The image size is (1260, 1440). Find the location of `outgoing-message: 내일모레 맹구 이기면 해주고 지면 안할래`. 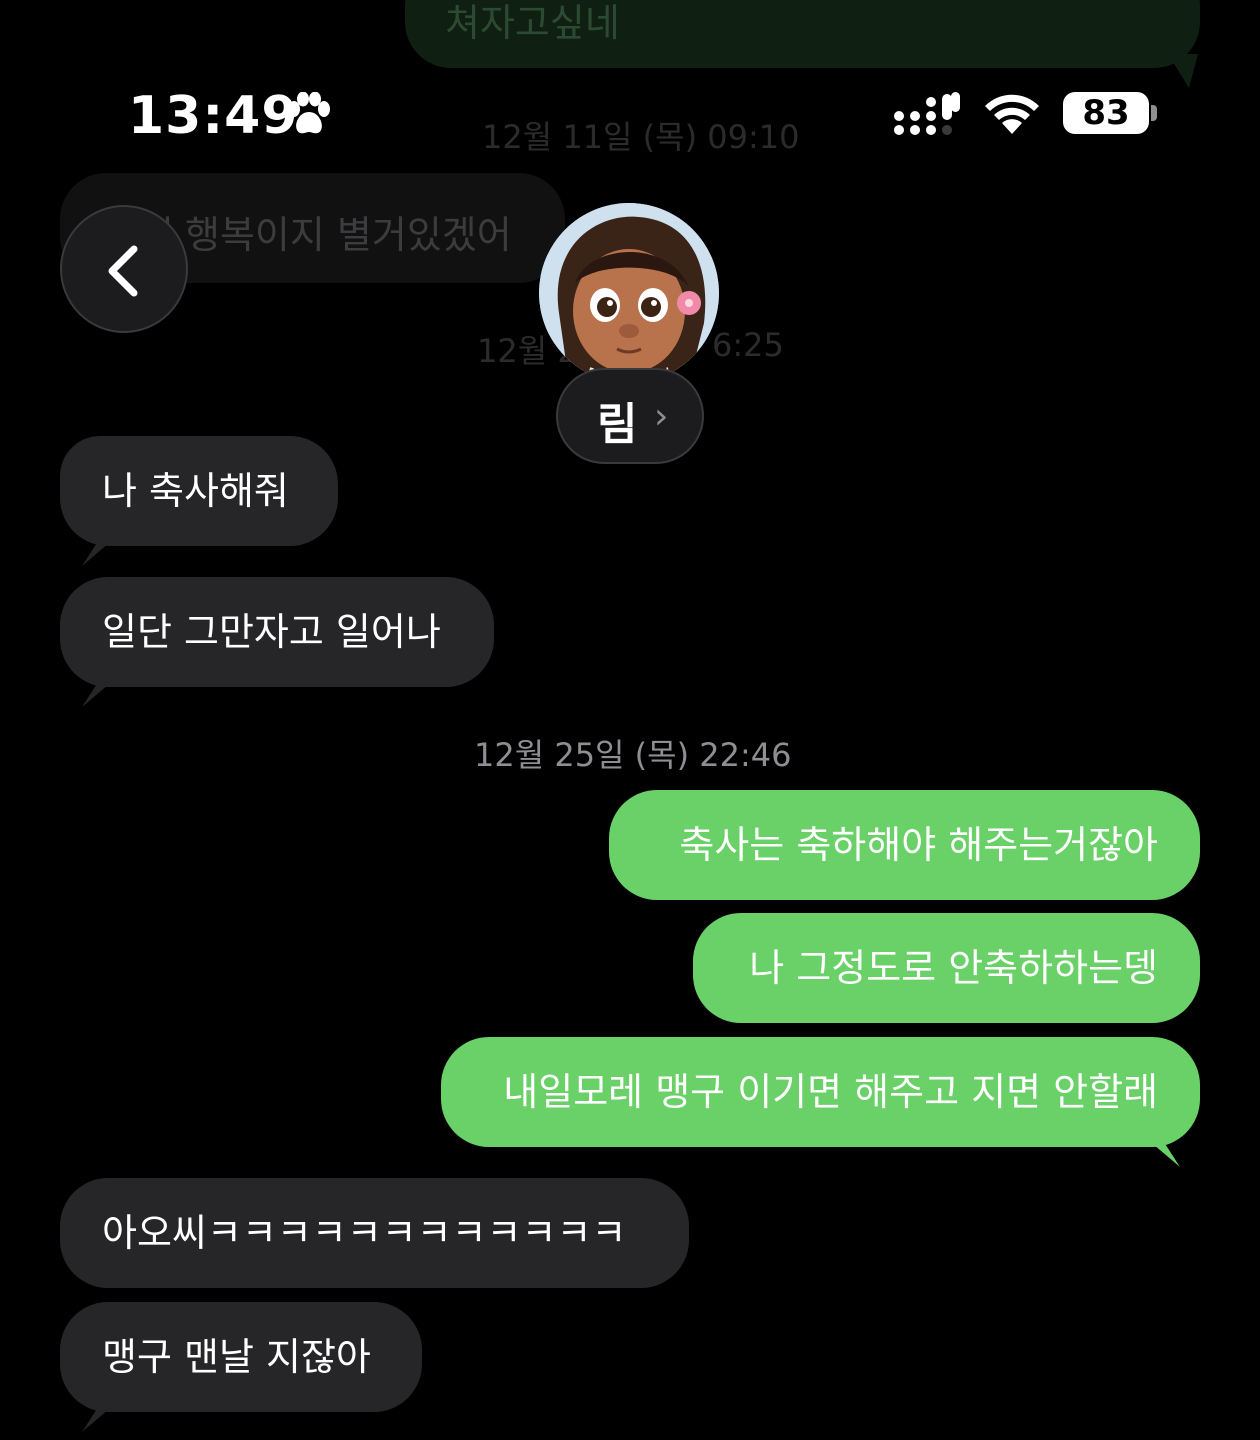

outgoing-message: 내일모레 맹구 이기면 해주고 지면 안할래 is located at coordinates (820, 1092).